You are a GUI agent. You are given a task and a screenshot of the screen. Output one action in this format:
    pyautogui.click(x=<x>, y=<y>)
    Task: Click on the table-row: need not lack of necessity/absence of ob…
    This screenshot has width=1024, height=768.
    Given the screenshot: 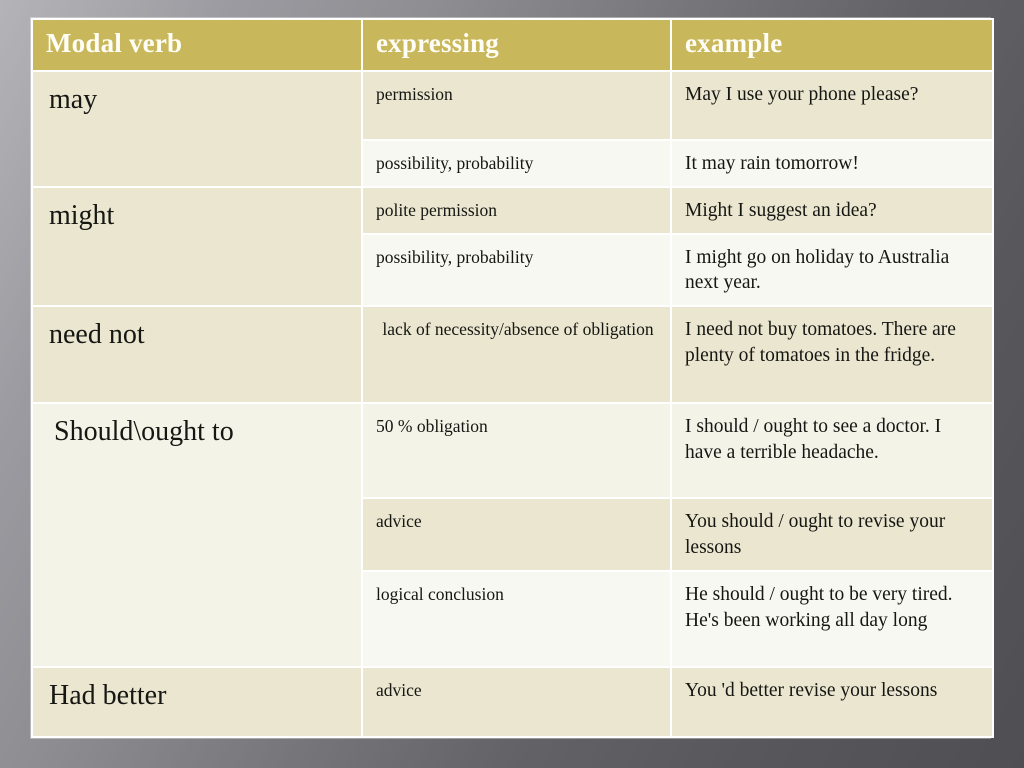 What is the action you would take?
    pyautogui.click(x=512, y=355)
    